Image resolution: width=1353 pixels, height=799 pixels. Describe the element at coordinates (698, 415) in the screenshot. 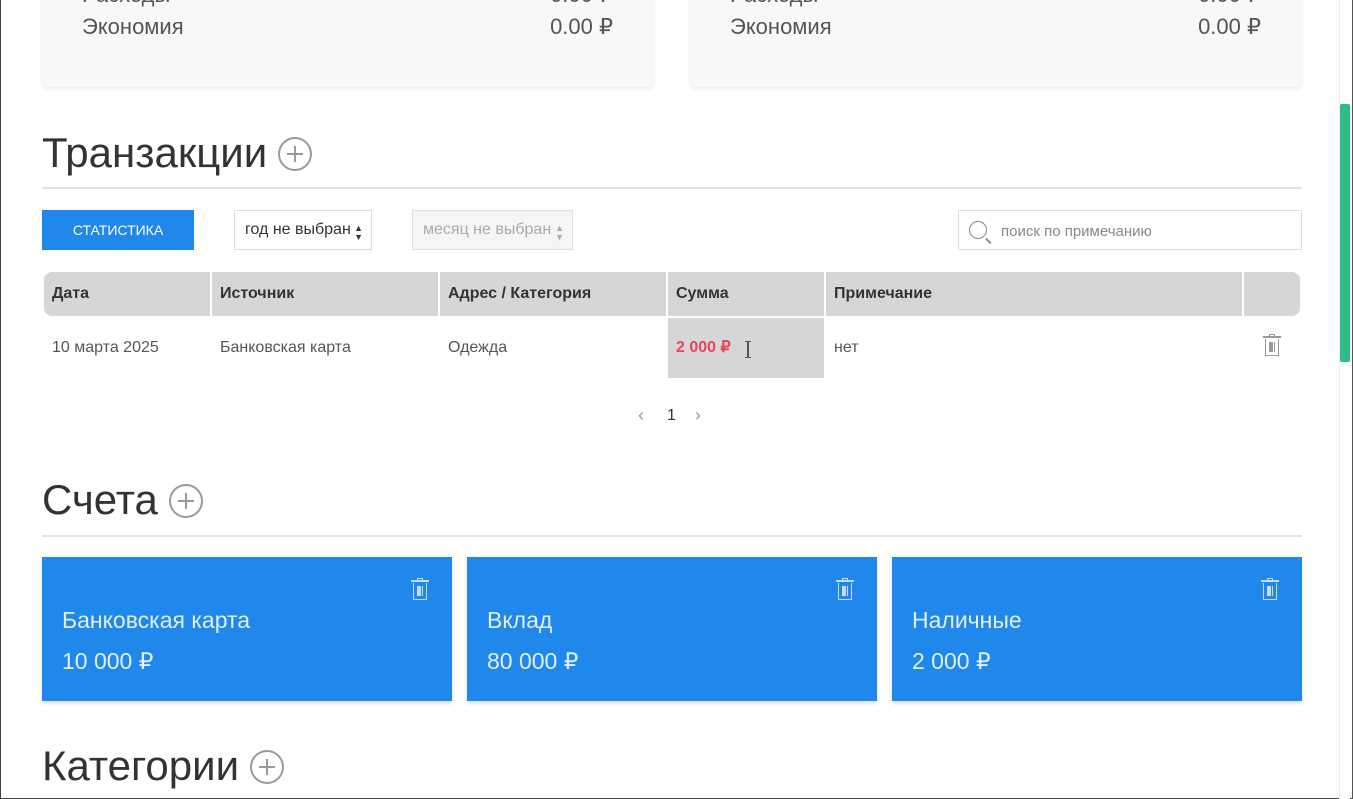

I see `next-page-icon: ›` at that location.